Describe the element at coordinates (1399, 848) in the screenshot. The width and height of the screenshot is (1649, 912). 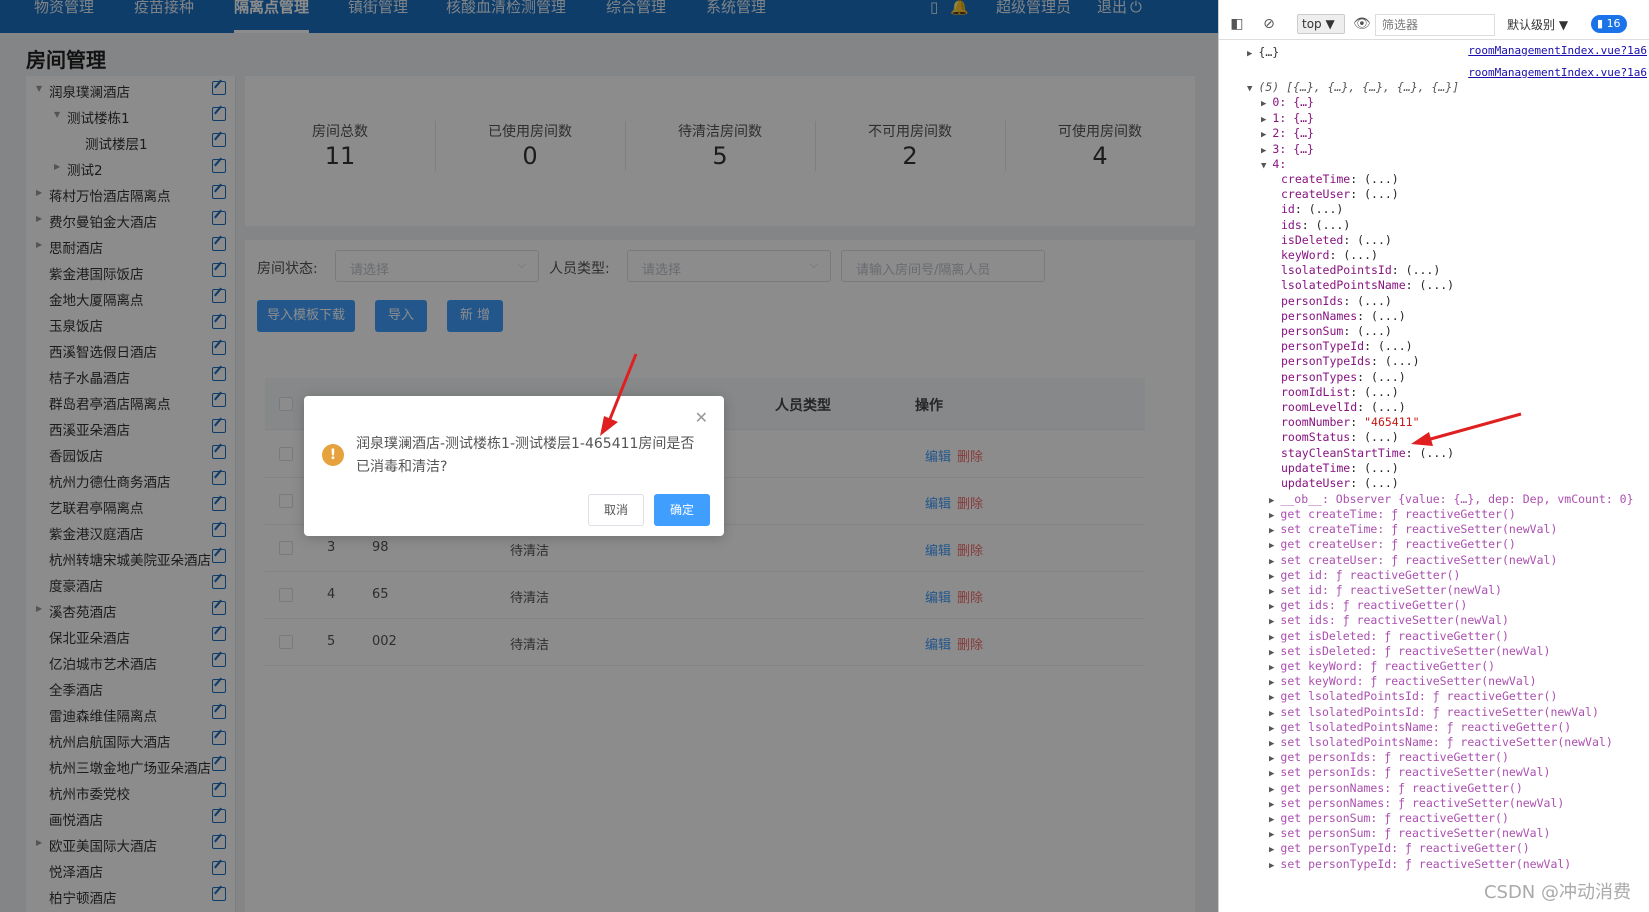
I see `console-accessor: ▶ get personTypeId: ƒ reactiveGetter()` at that location.